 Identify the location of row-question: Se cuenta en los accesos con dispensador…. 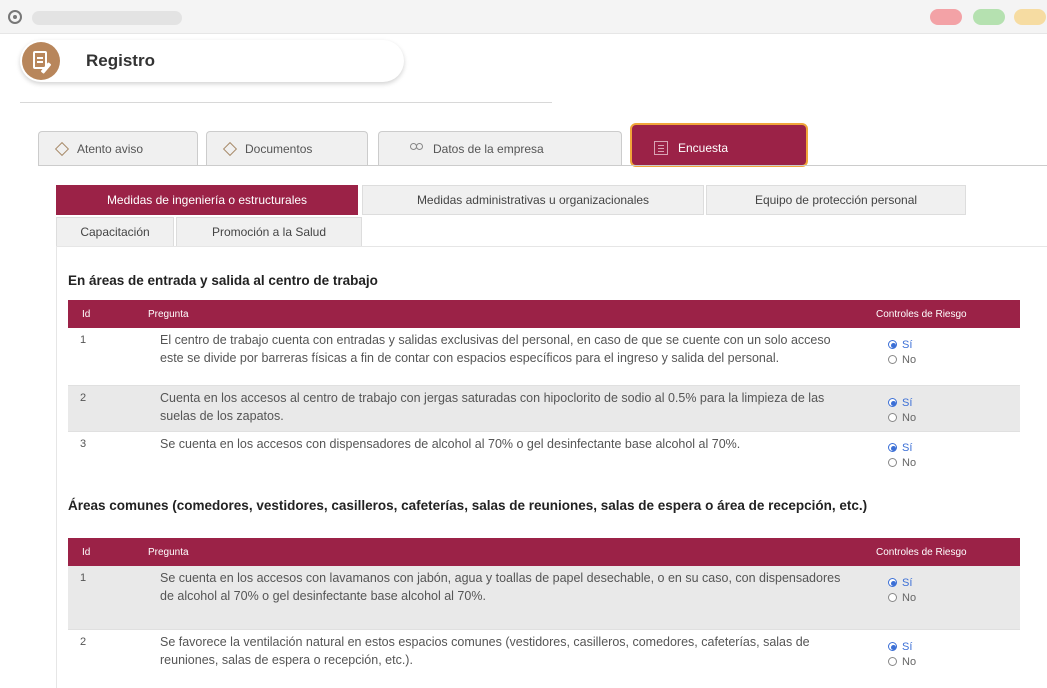
(450, 444).